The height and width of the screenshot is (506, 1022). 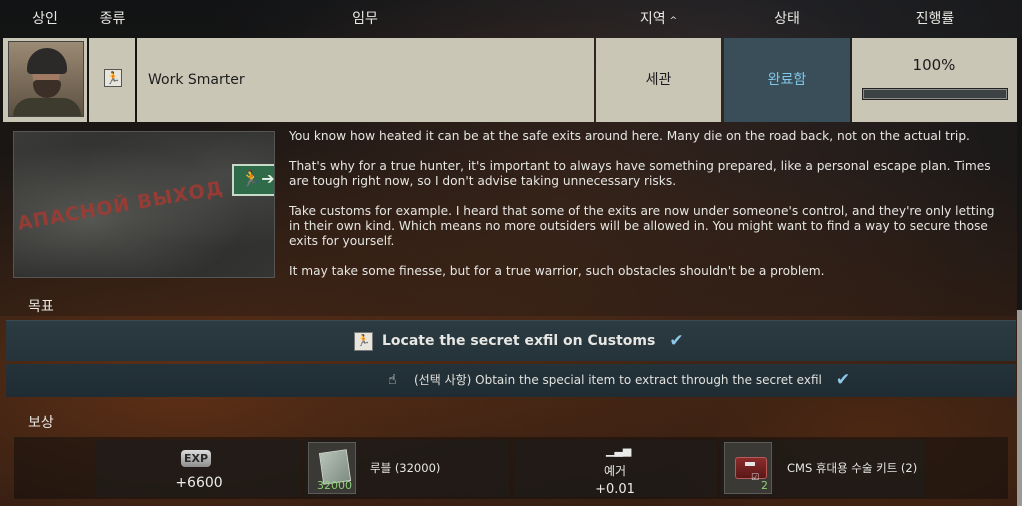 What do you see at coordinates (852, 468) in the screenshot?
I see `surgical-kit-label: CMS 휴대용 수술 키트 (2)` at bounding box center [852, 468].